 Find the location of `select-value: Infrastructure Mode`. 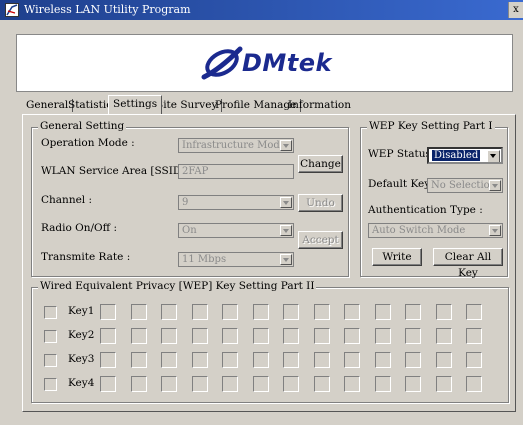

select-value: Infrastructure Mode is located at coordinates (234, 145).